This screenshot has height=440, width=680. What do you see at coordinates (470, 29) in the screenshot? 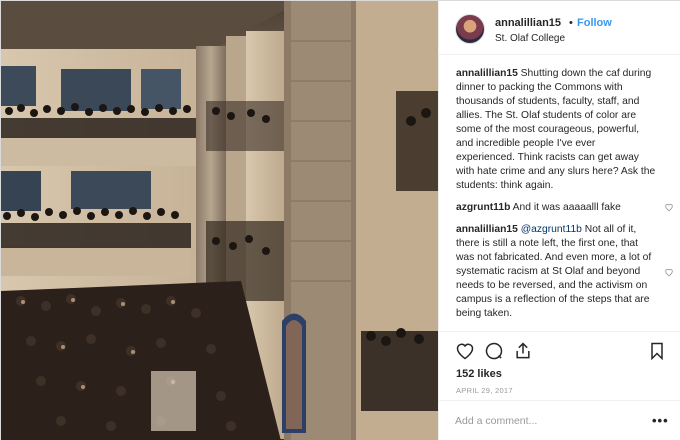
I see `avatar` at bounding box center [470, 29].